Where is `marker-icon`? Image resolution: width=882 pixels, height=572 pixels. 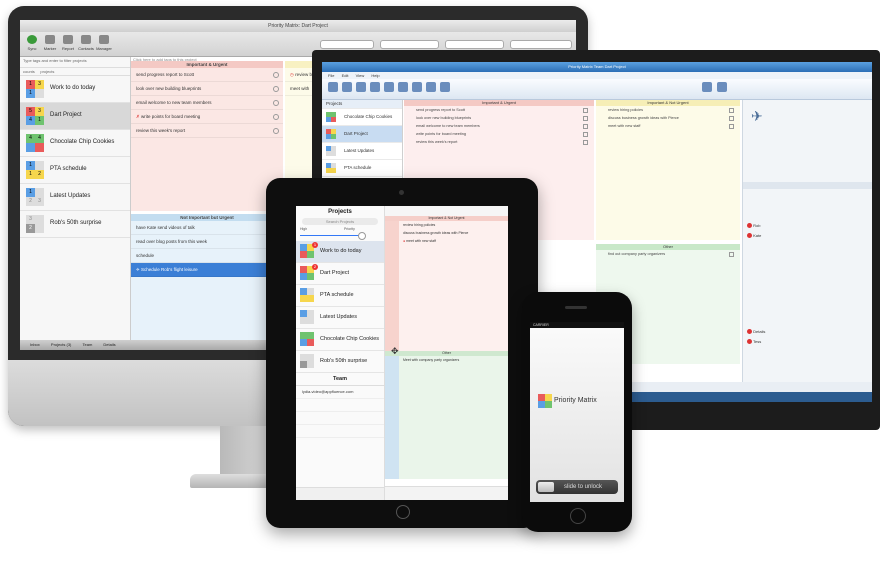 marker-icon is located at coordinates (50, 39).